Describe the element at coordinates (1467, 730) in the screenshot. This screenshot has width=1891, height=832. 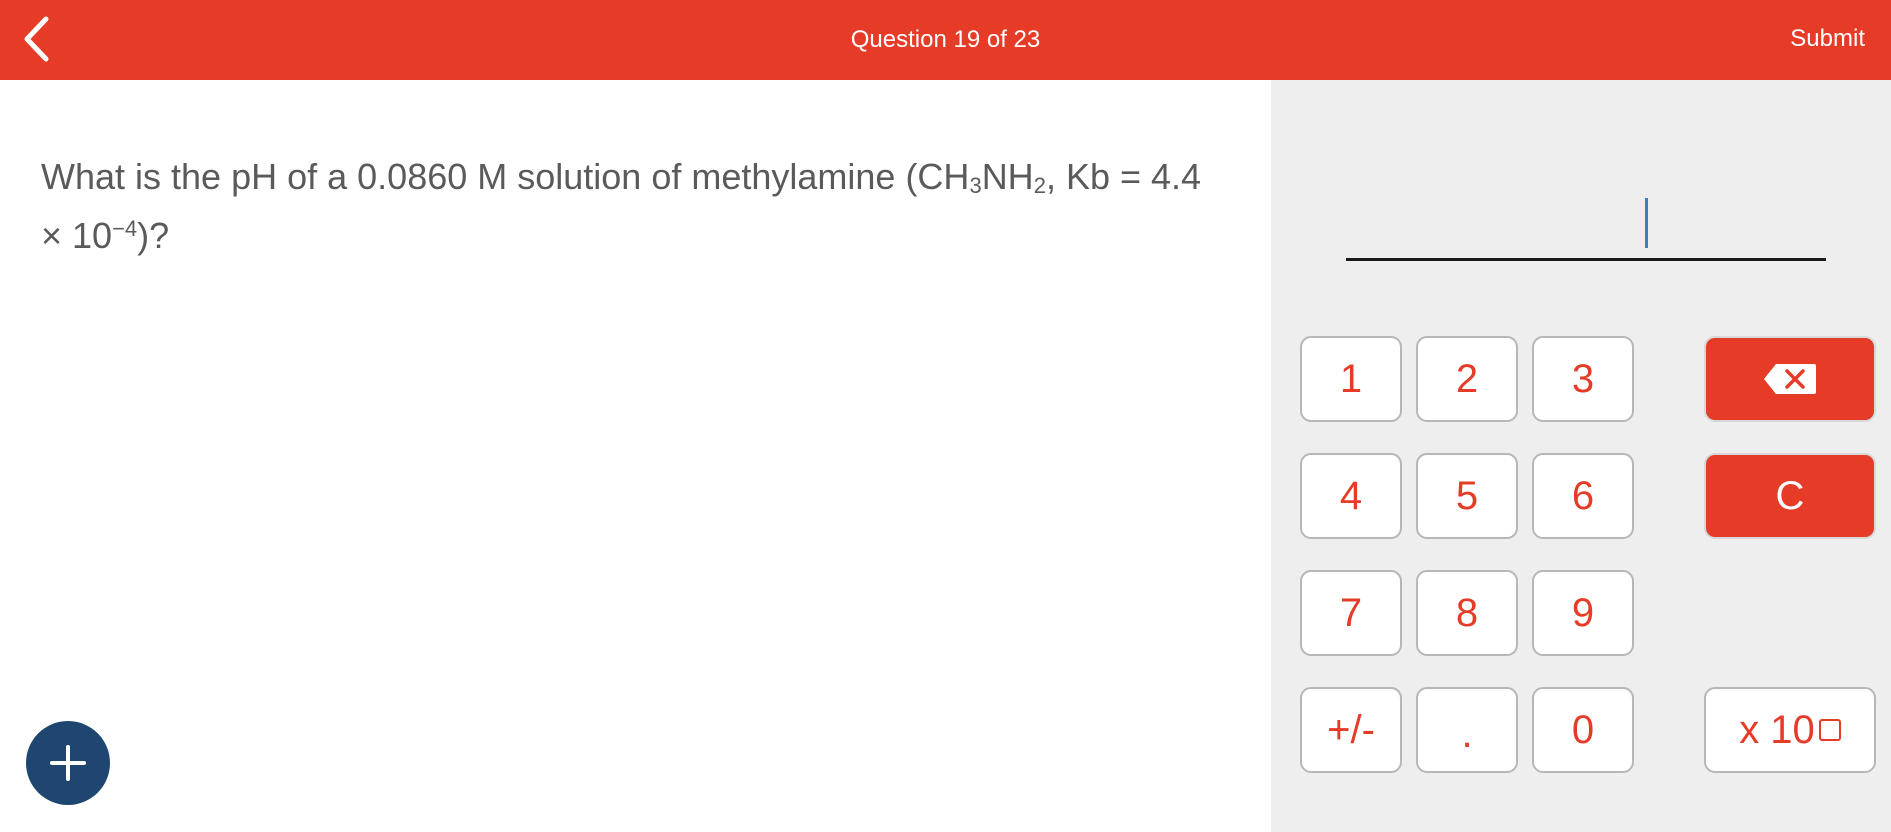
I see `key-decimal: .` at that location.